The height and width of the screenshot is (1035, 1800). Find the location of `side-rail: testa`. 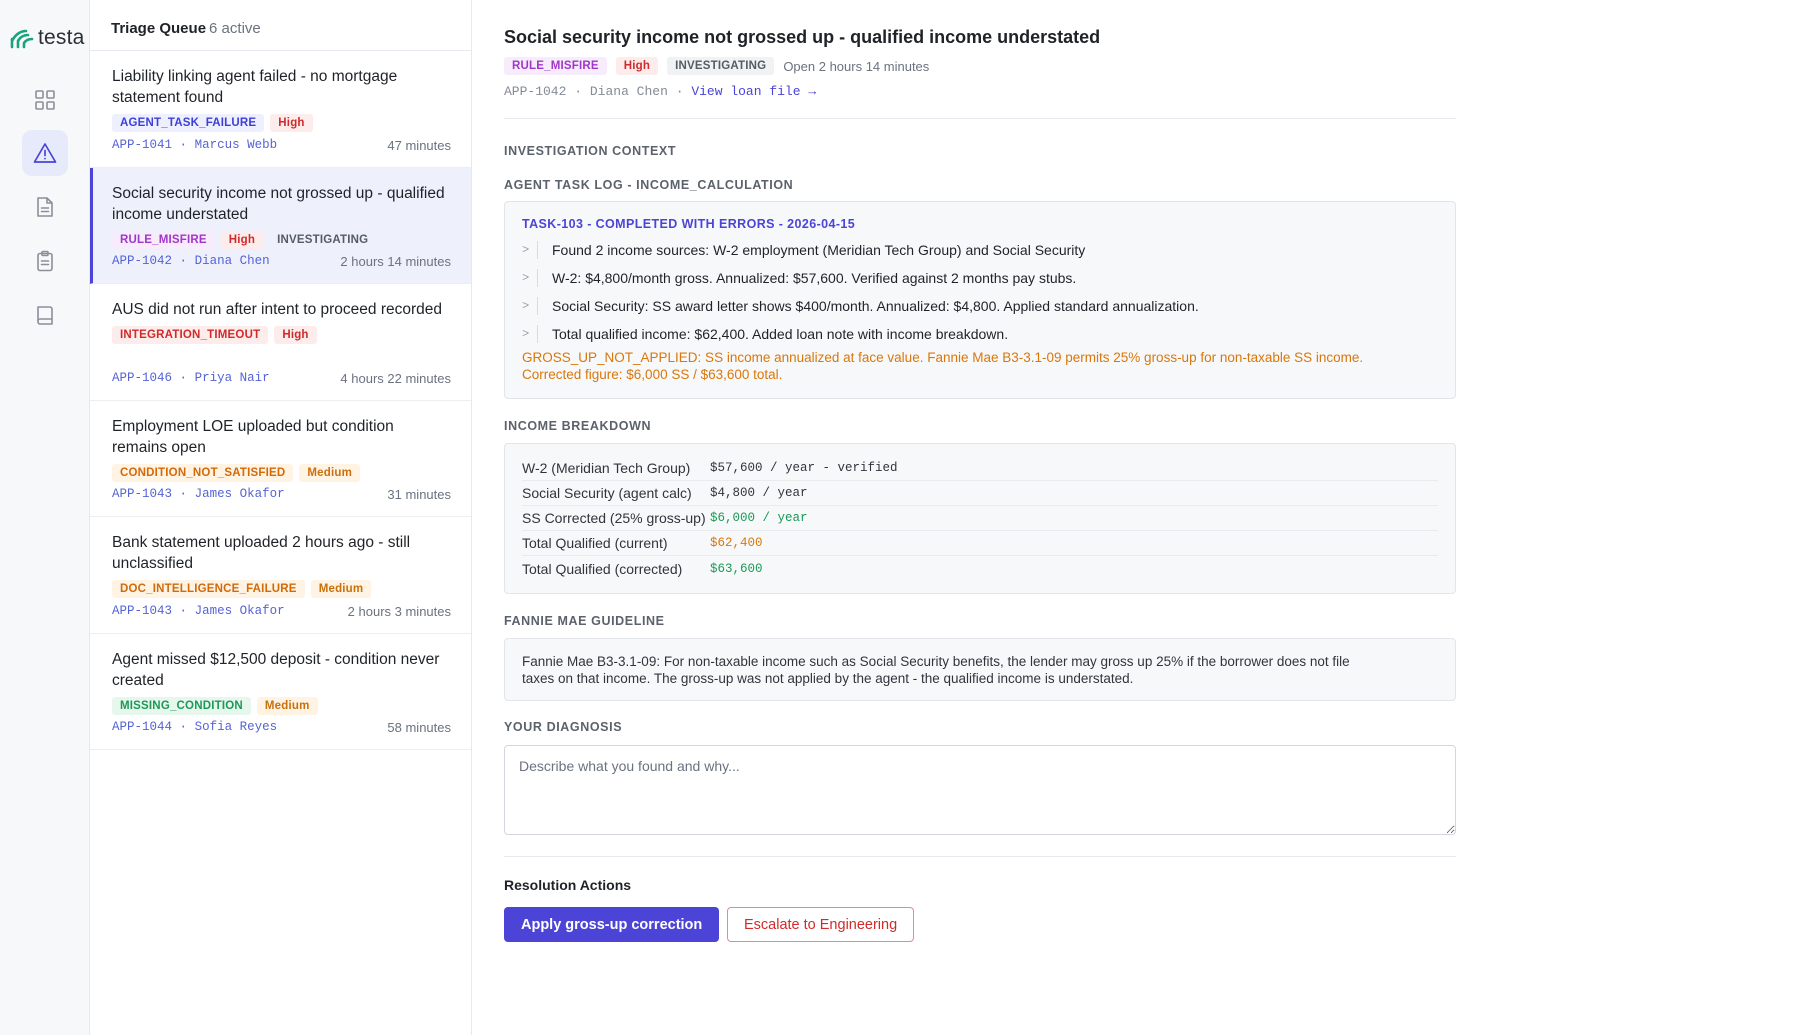

side-rail: testa is located at coordinates (45, 517).